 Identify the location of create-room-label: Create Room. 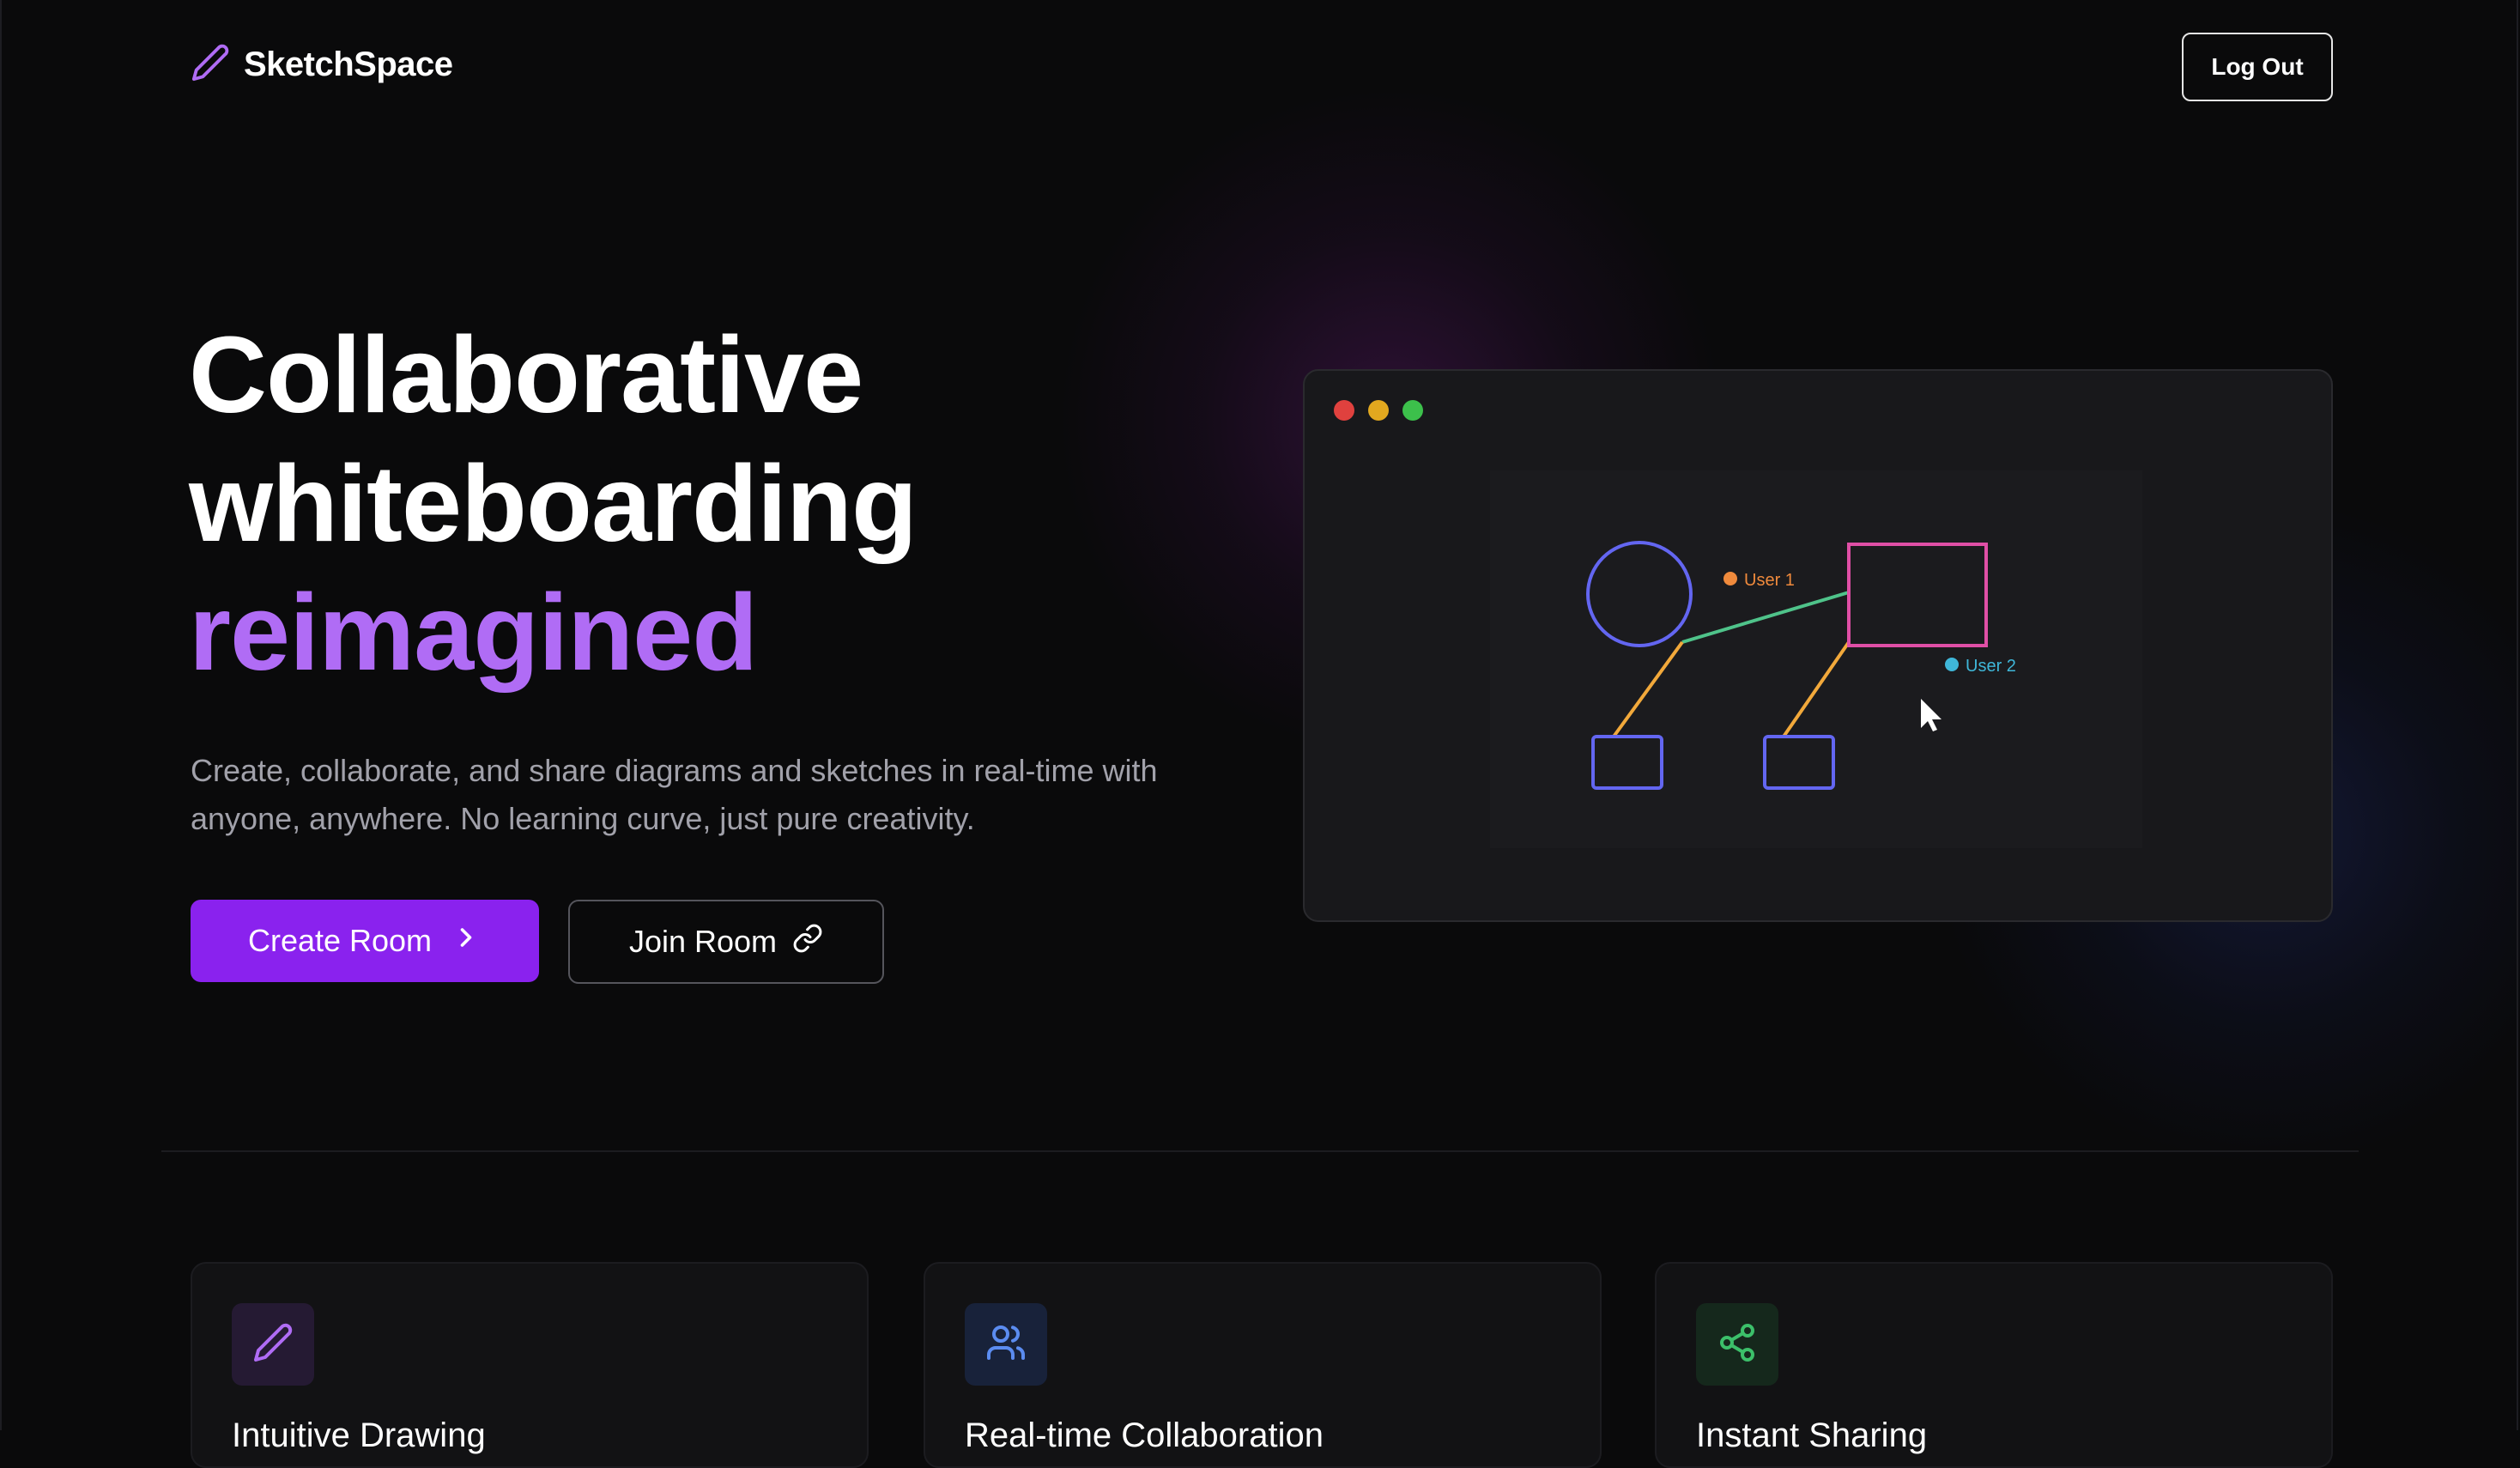
(340, 940).